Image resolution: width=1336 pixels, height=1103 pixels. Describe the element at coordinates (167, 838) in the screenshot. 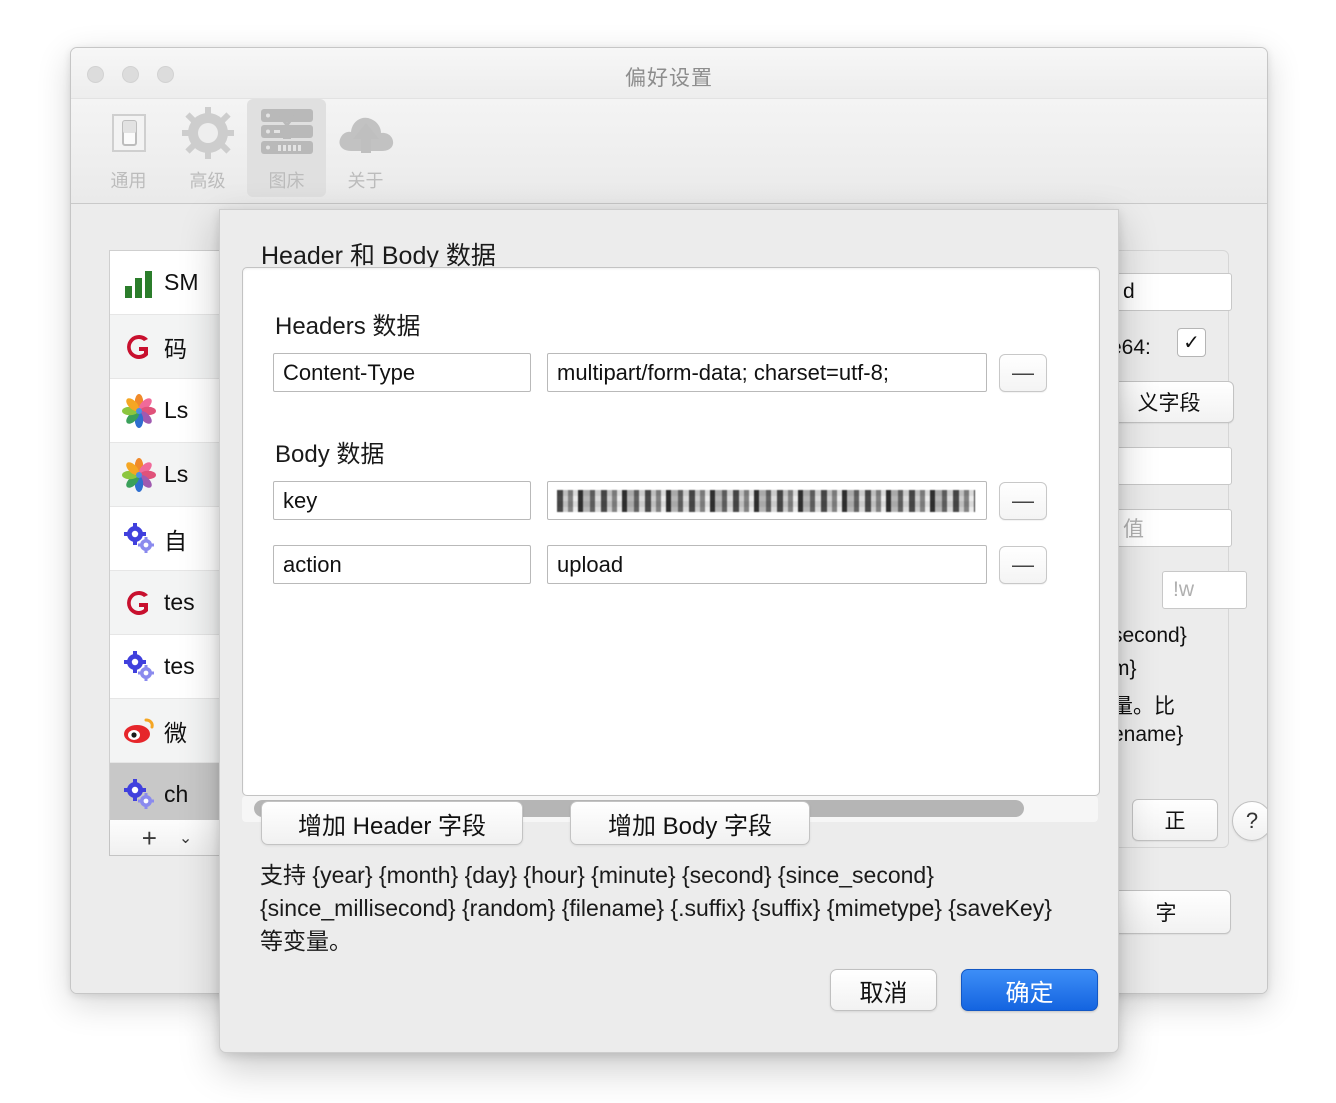

I see `list-footer-toolbar: + ⌄` at that location.